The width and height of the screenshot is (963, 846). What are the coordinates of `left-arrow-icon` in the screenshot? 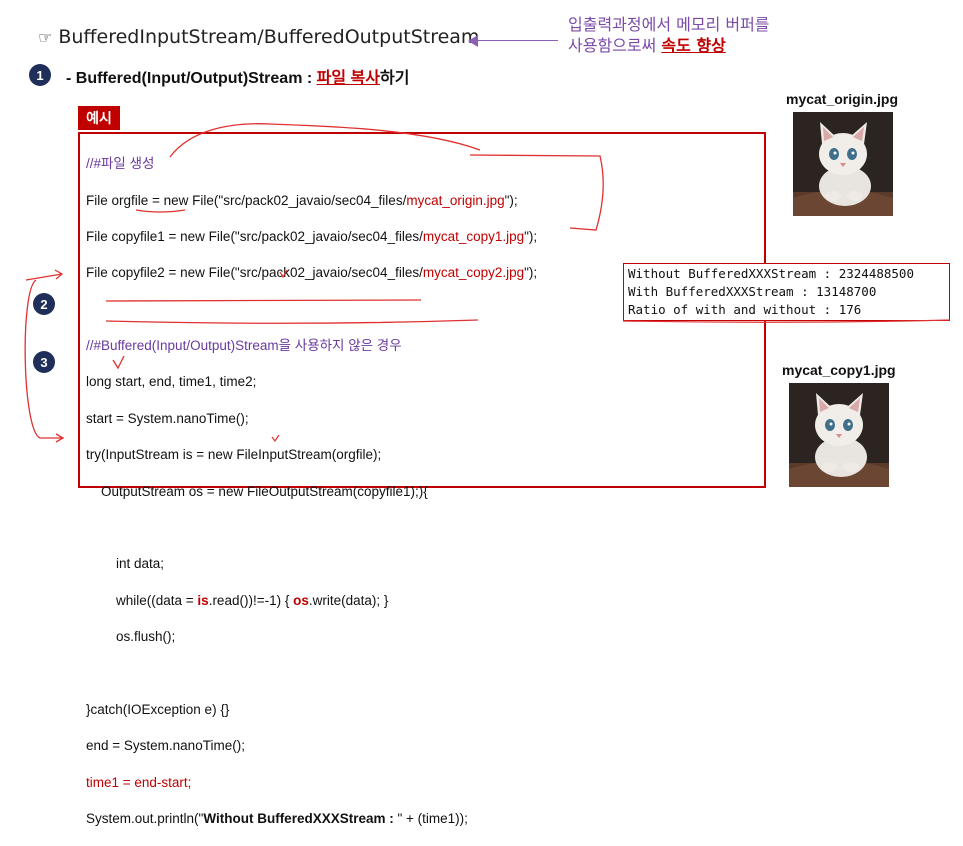 It's located at (473, 41).